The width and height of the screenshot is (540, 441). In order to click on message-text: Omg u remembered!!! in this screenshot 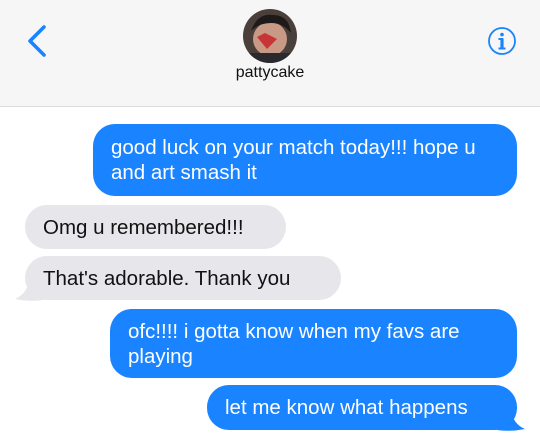, I will do `click(143, 227)`.